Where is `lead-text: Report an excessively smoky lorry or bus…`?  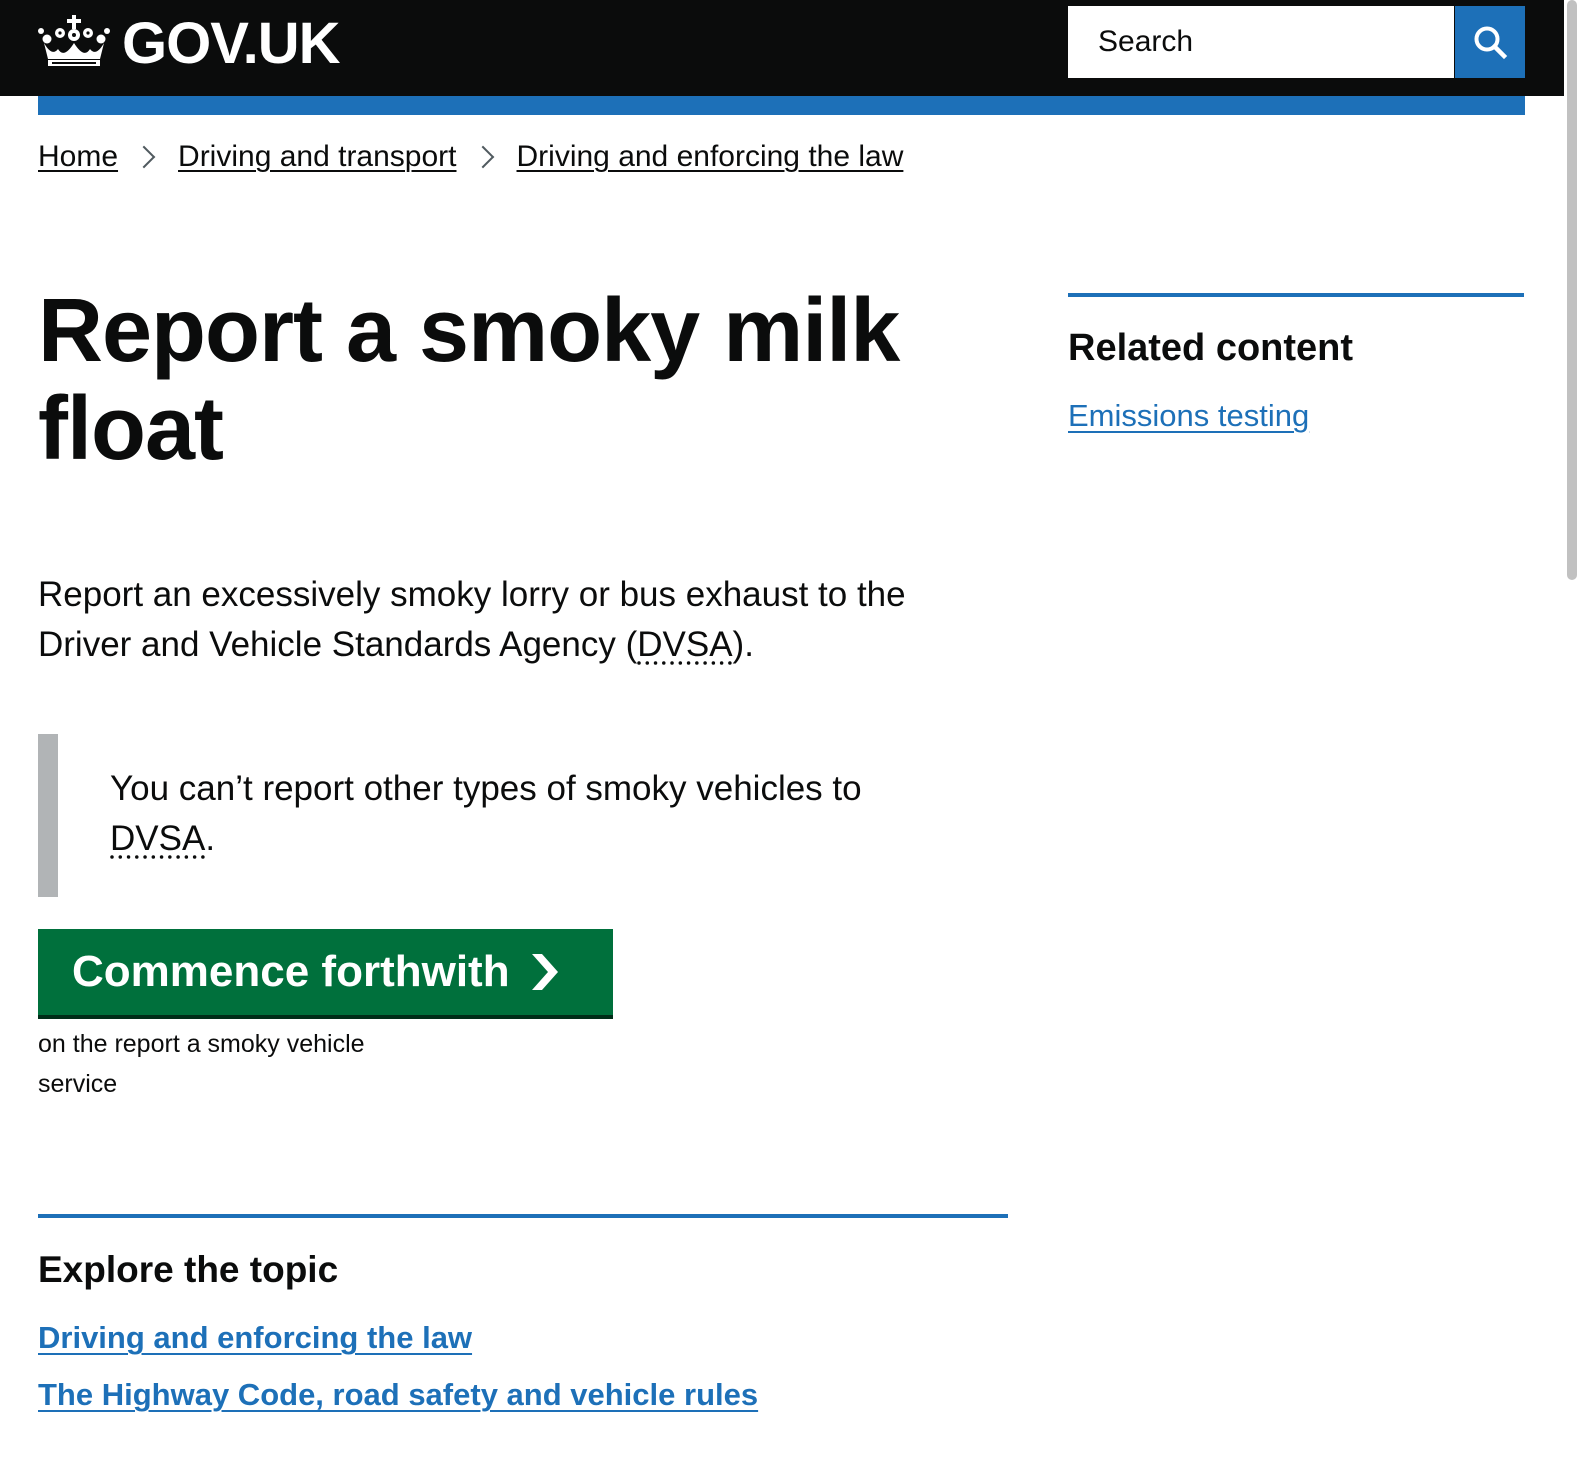
lead-text: Report an excessively smoky lorry or bus… is located at coordinates (472, 619).